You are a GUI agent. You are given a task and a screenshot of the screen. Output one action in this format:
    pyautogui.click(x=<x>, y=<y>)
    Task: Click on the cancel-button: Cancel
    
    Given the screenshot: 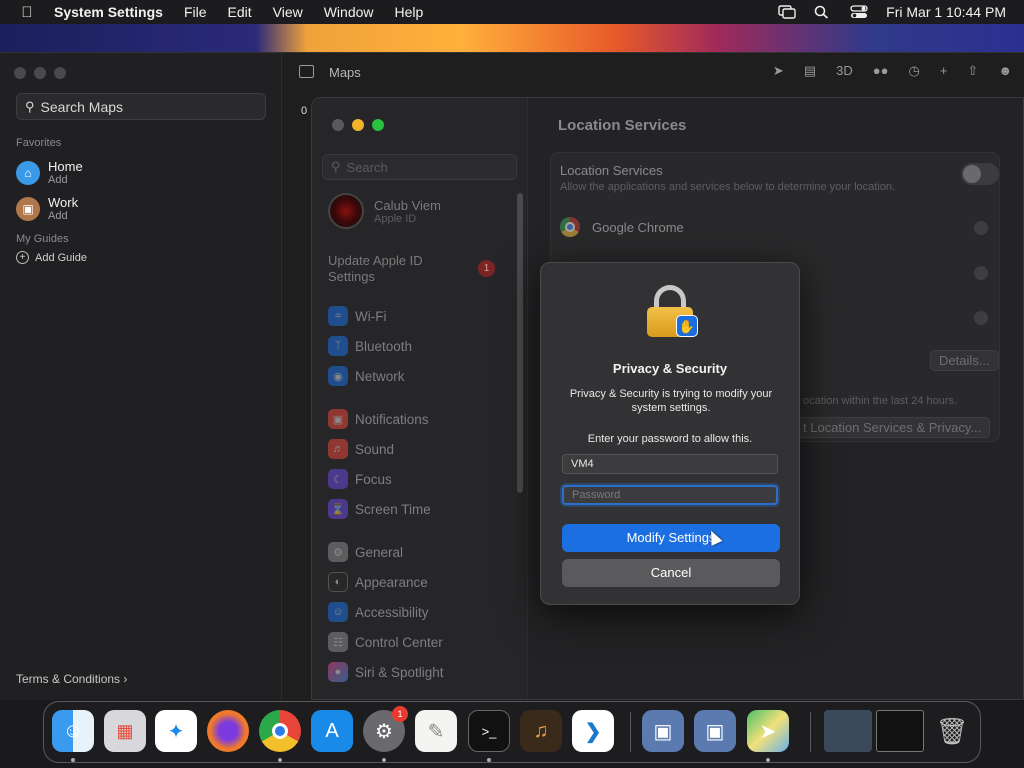 What is the action you would take?
    pyautogui.click(x=671, y=573)
    